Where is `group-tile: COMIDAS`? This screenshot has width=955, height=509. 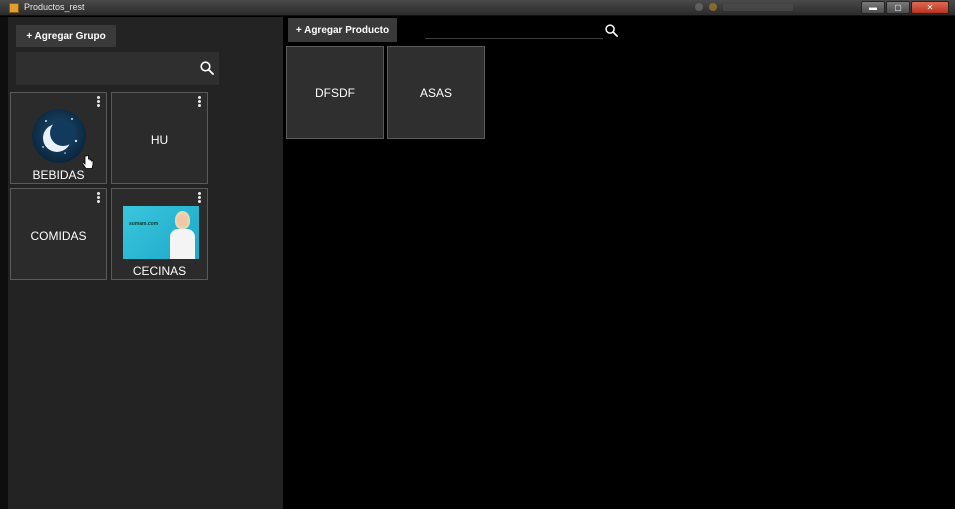 group-tile: COMIDAS is located at coordinates (58, 234).